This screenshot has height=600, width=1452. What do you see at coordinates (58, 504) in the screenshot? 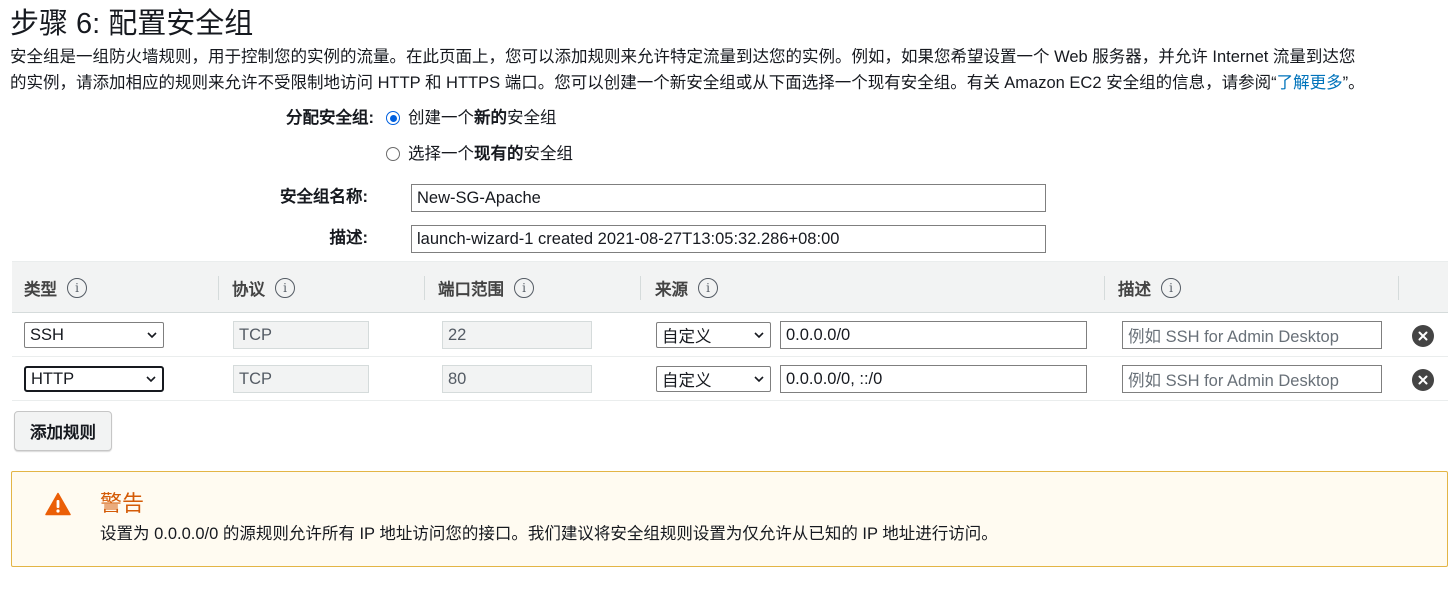
I see `warning-icon` at bounding box center [58, 504].